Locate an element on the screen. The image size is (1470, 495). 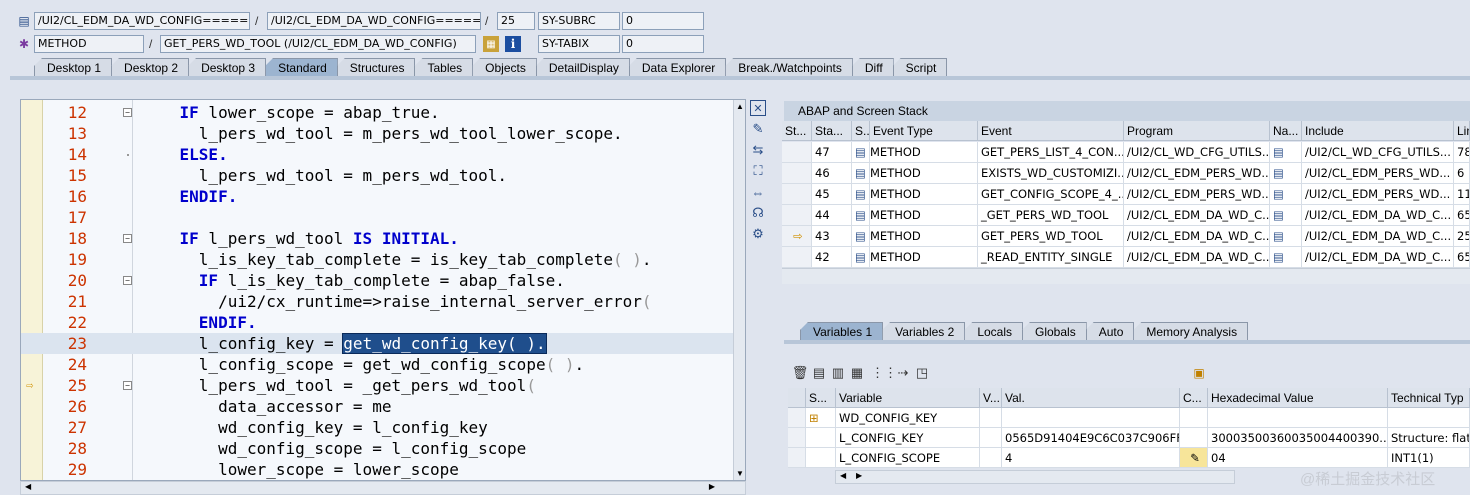
tab-script: Script is located at coordinates (920, 67).